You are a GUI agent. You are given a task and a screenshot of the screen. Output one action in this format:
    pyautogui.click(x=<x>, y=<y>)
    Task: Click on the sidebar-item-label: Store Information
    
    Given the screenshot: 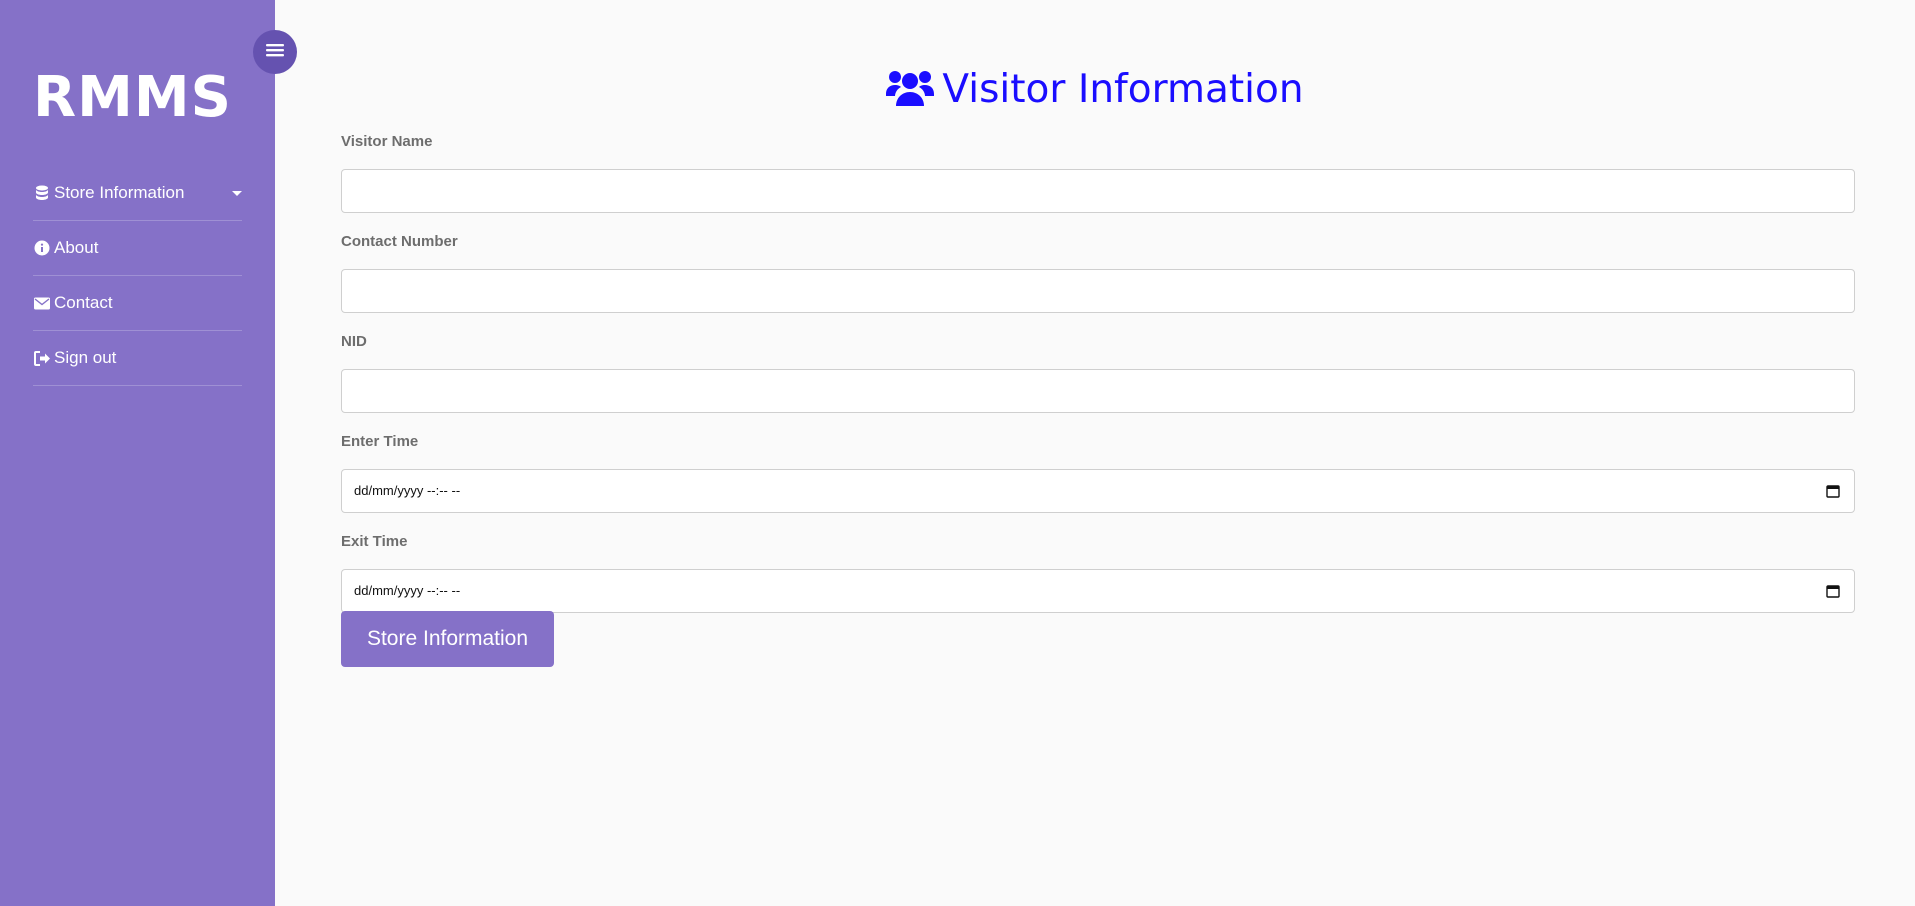 What is the action you would take?
    pyautogui.click(x=119, y=192)
    